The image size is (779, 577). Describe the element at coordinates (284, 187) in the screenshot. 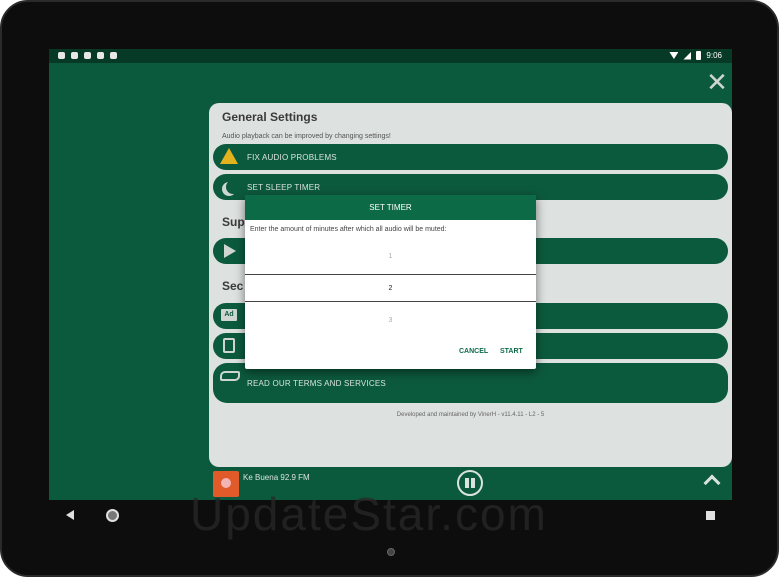

I see `sleep-timer-label: SET SLEEP TIMER` at that location.